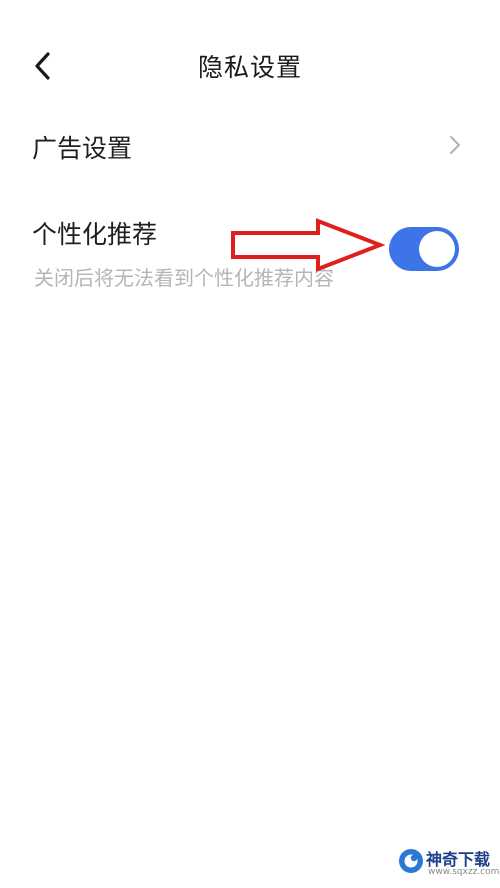 The height and width of the screenshot is (888, 500). Describe the element at coordinates (82, 148) in the screenshot. I see `ad-settings-label: 广告设置` at that location.